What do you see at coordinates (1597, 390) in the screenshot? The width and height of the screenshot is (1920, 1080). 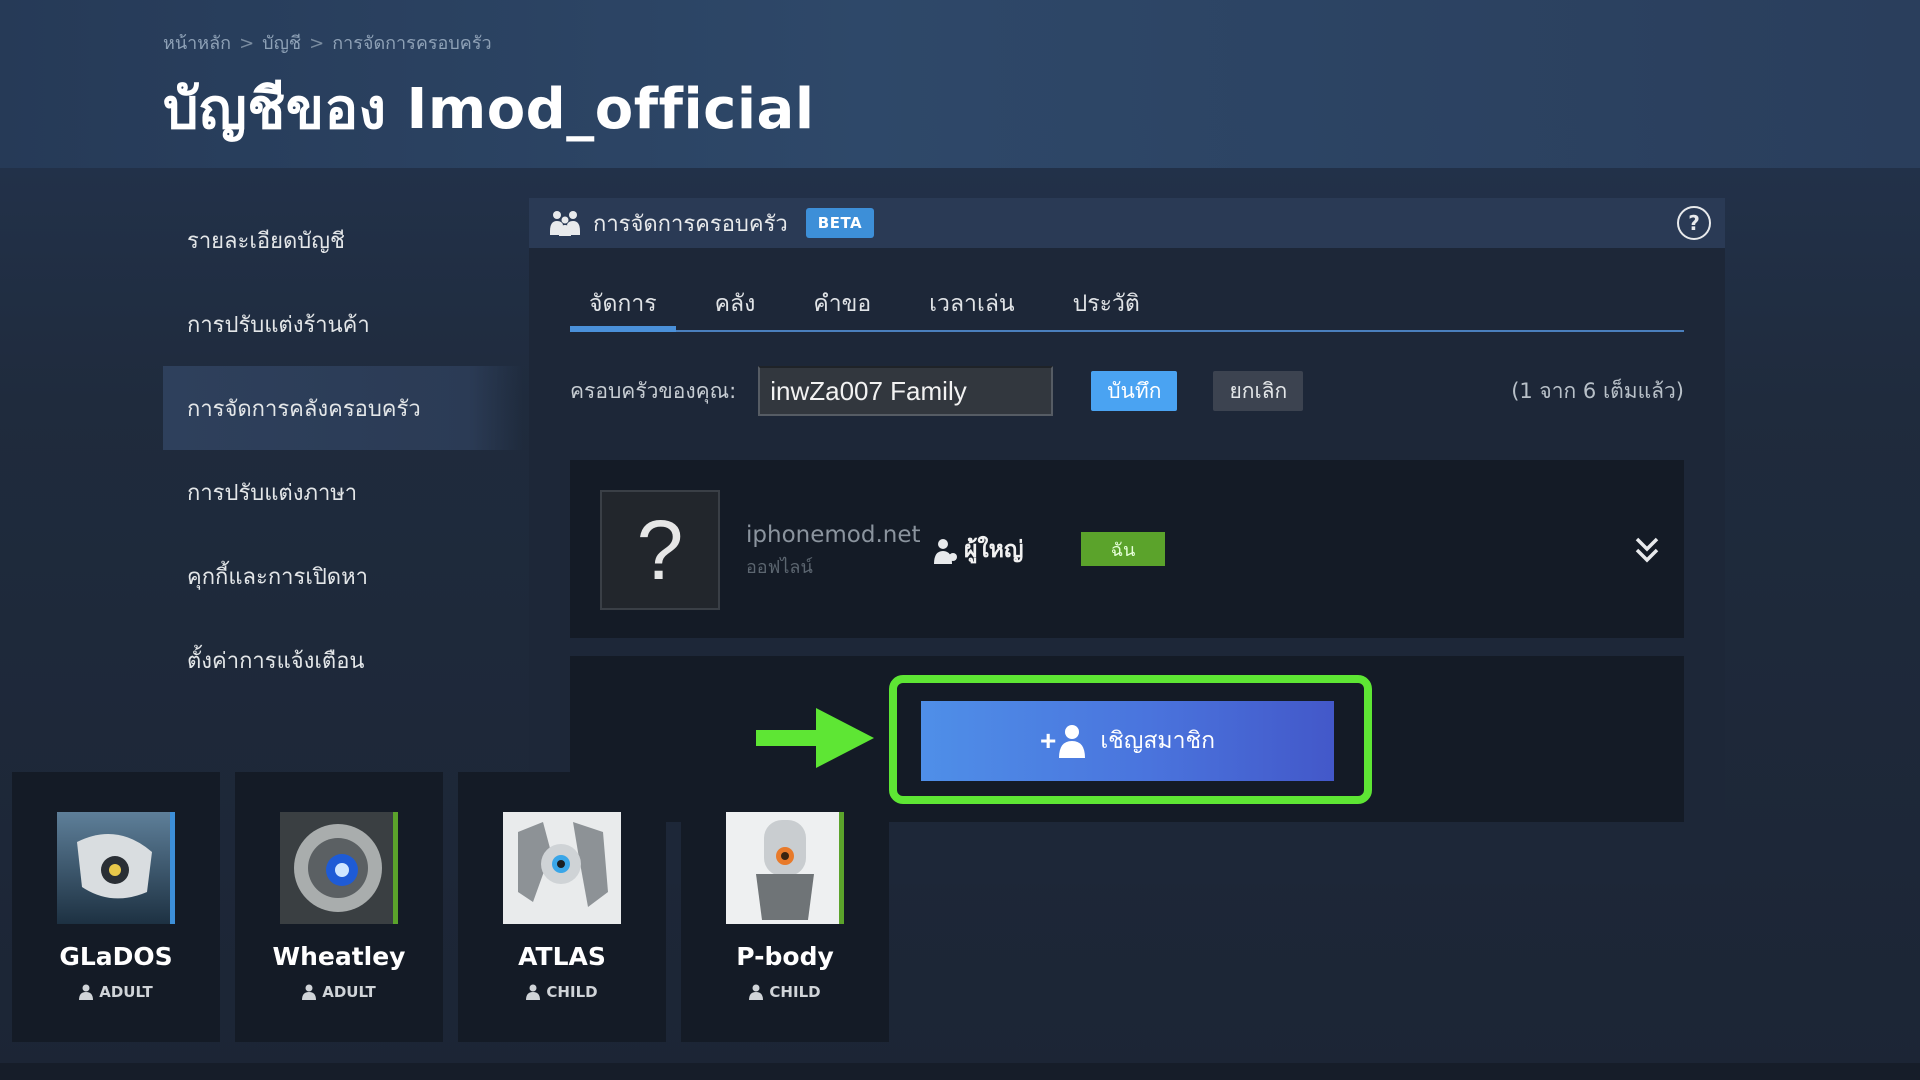 I see `family-member-count: (1 จาก 6 เต็มแล้ว)` at bounding box center [1597, 390].